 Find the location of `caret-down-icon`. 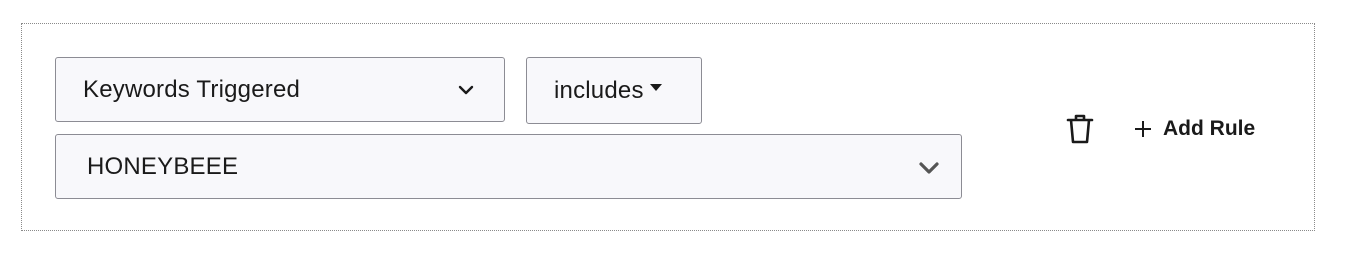

caret-down-icon is located at coordinates (655, 87).